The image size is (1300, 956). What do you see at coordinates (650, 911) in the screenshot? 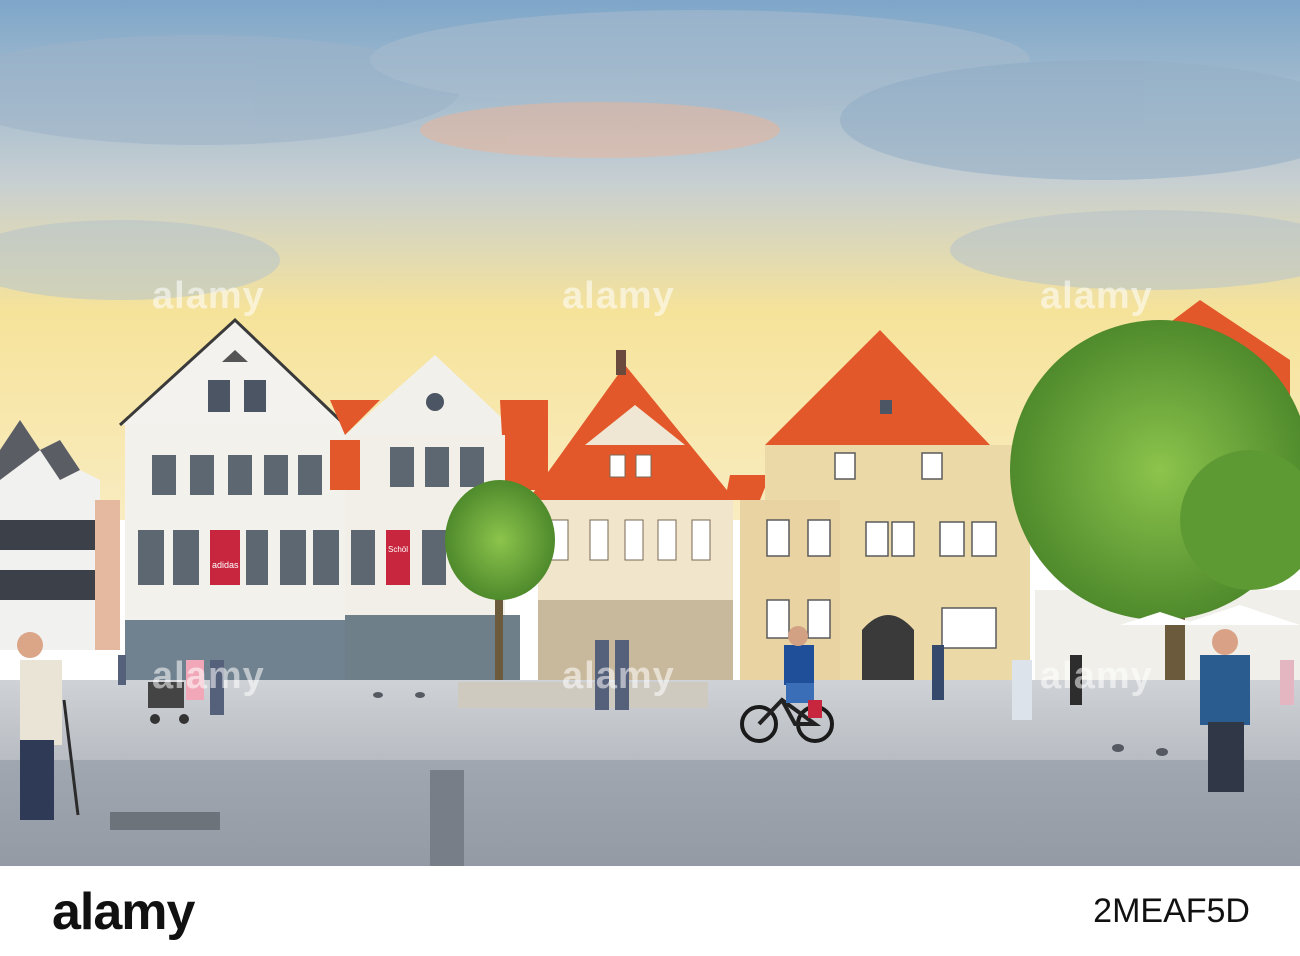
I see `stock-footer: alamy 2MEAF5D` at bounding box center [650, 911].